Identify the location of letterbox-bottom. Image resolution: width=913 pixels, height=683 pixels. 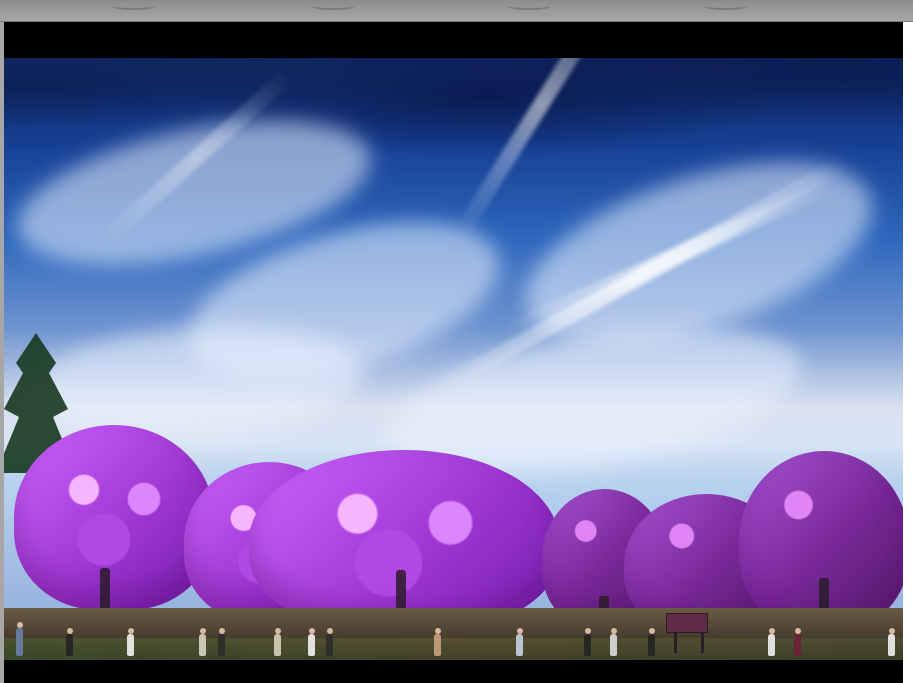
(453, 671).